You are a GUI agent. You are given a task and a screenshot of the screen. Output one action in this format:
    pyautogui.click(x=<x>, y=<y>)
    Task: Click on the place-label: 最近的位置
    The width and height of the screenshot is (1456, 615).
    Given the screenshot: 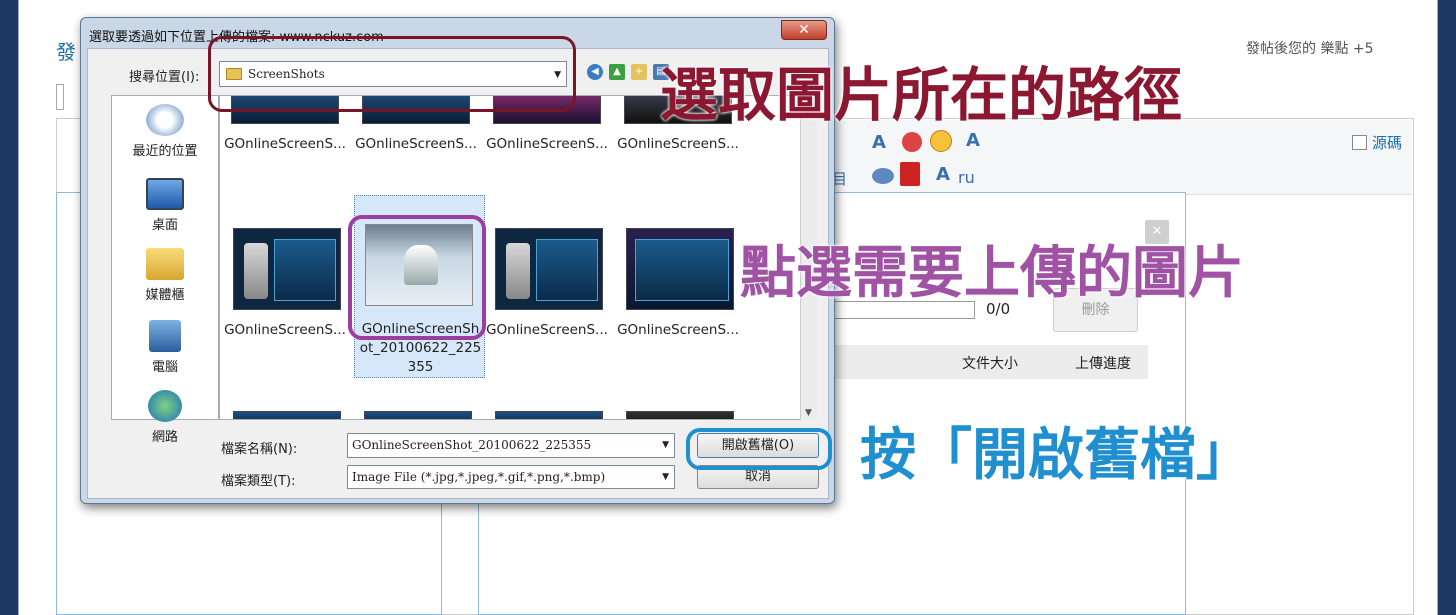 What is the action you would take?
    pyautogui.click(x=165, y=151)
    